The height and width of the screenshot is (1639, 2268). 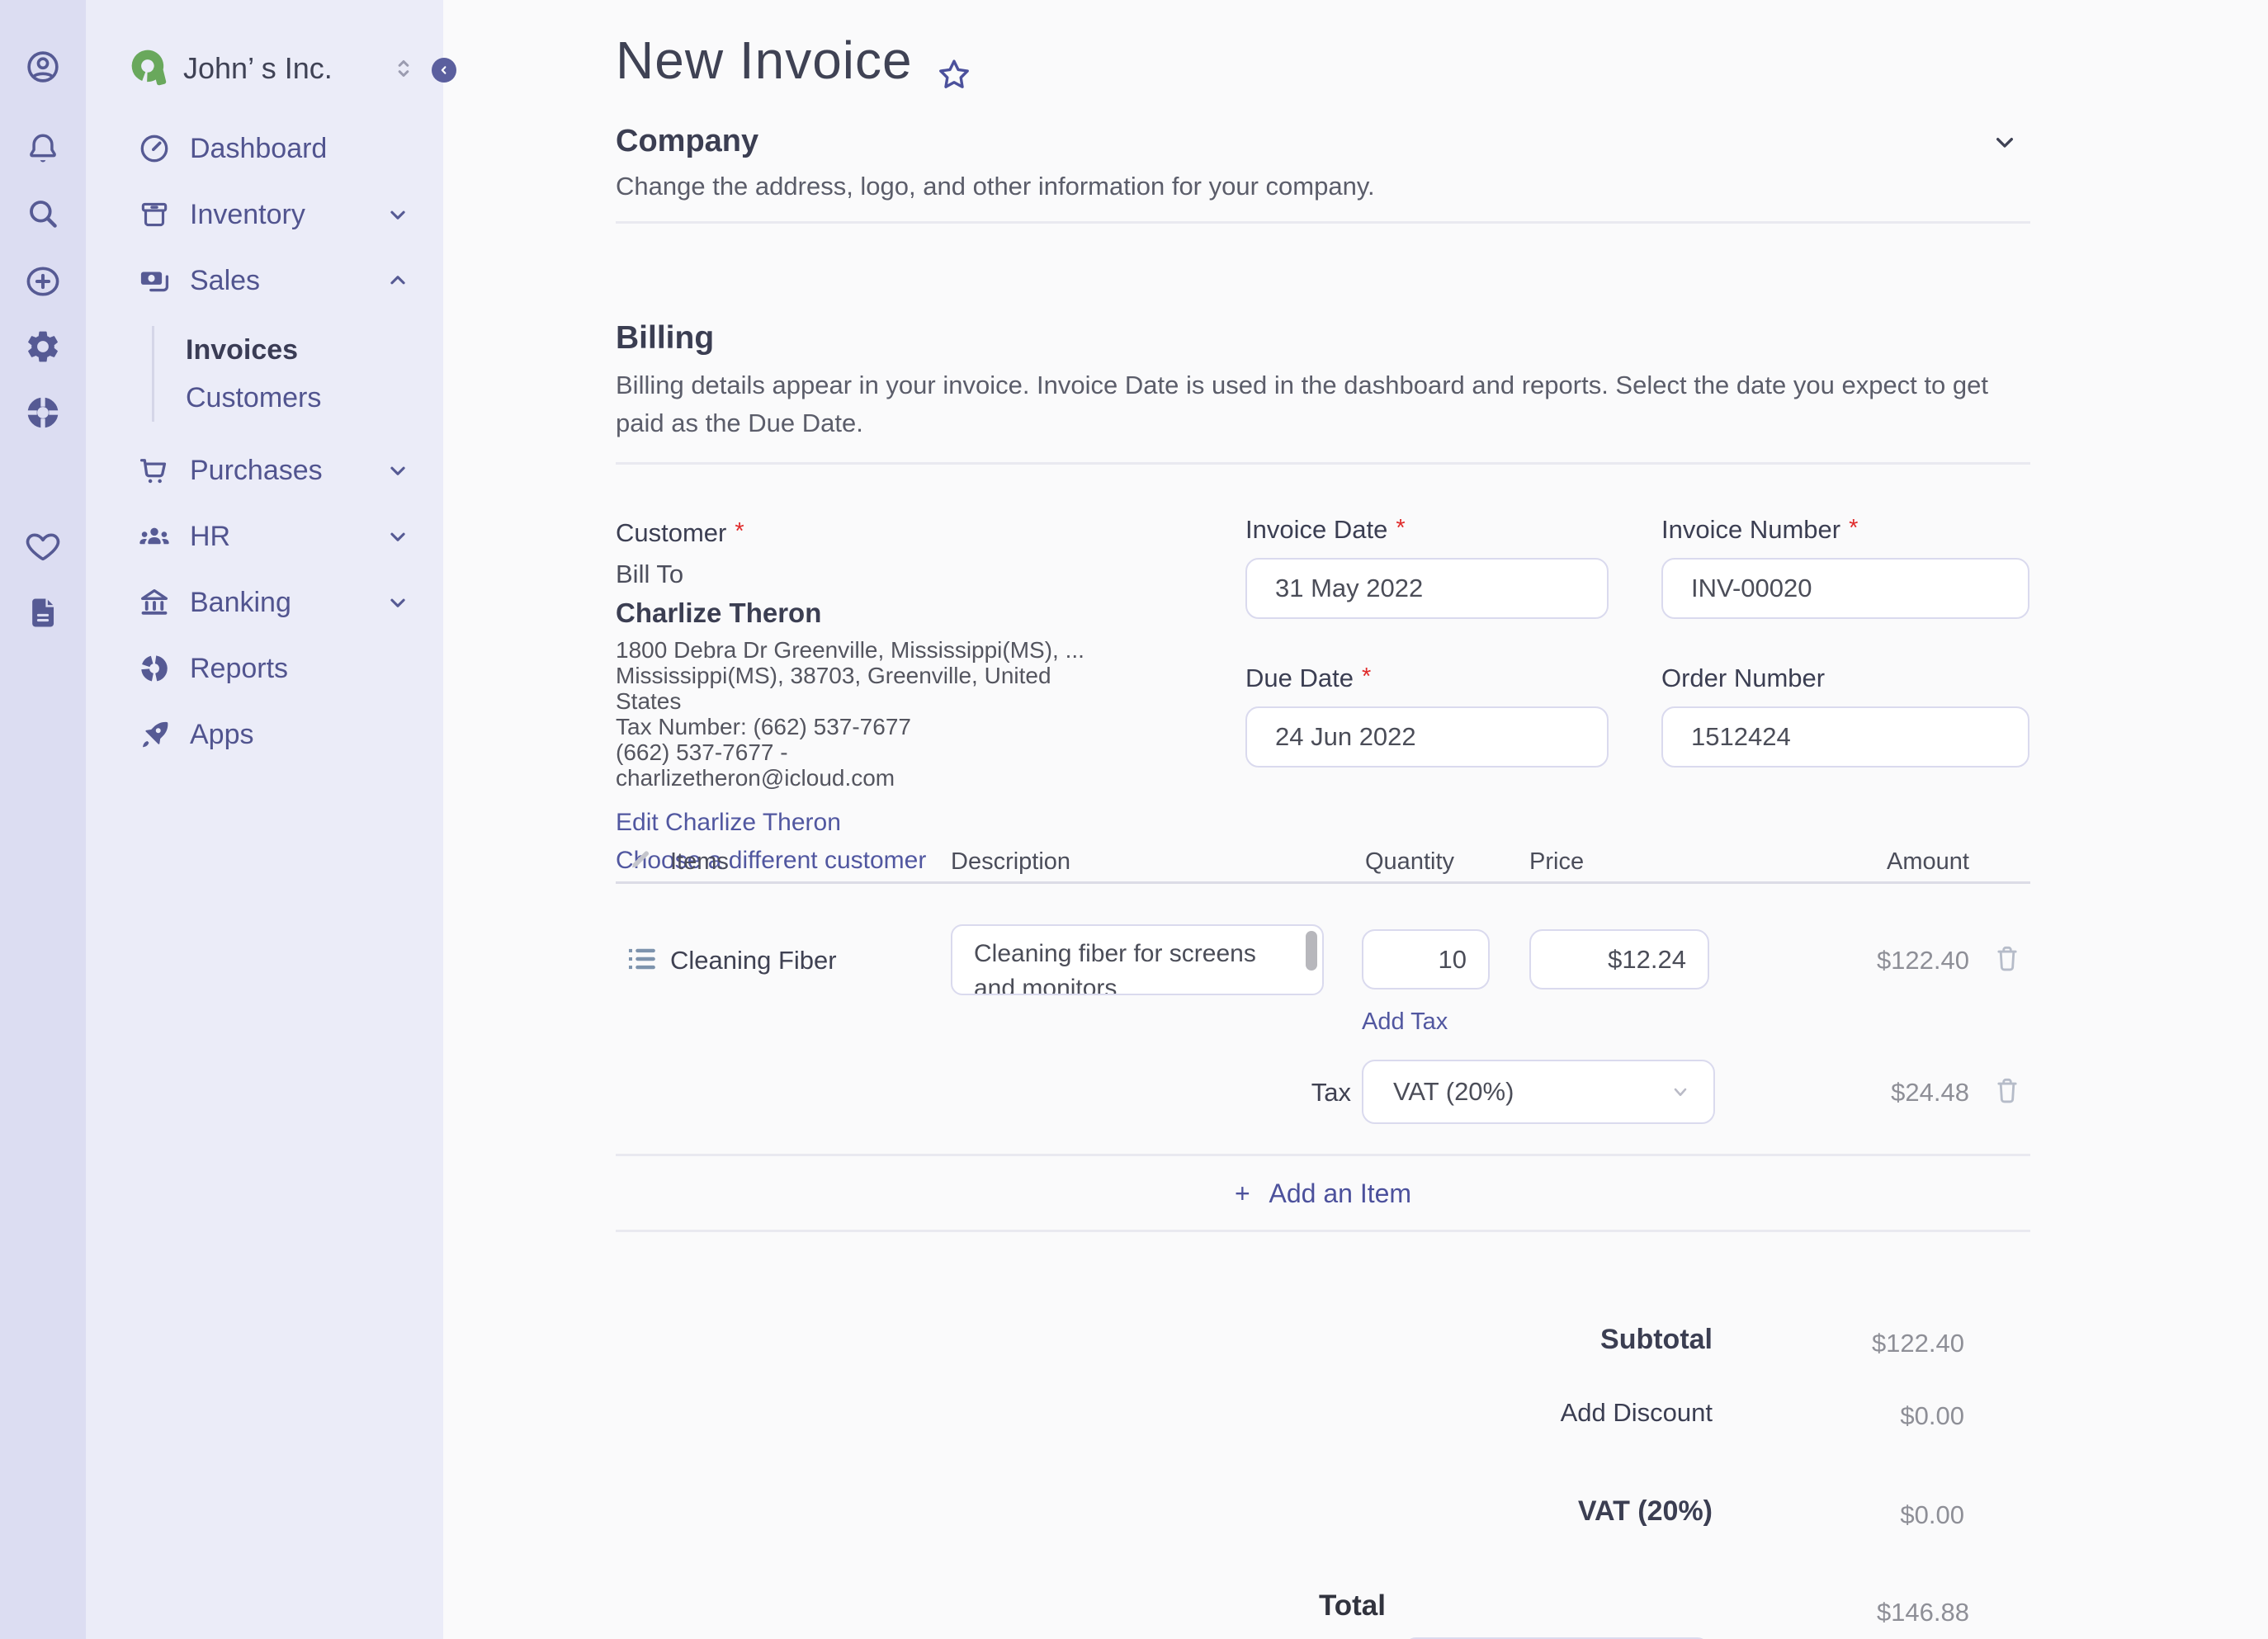 I want to click on company-section-chevron-icon, so click(x=2004, y=141).